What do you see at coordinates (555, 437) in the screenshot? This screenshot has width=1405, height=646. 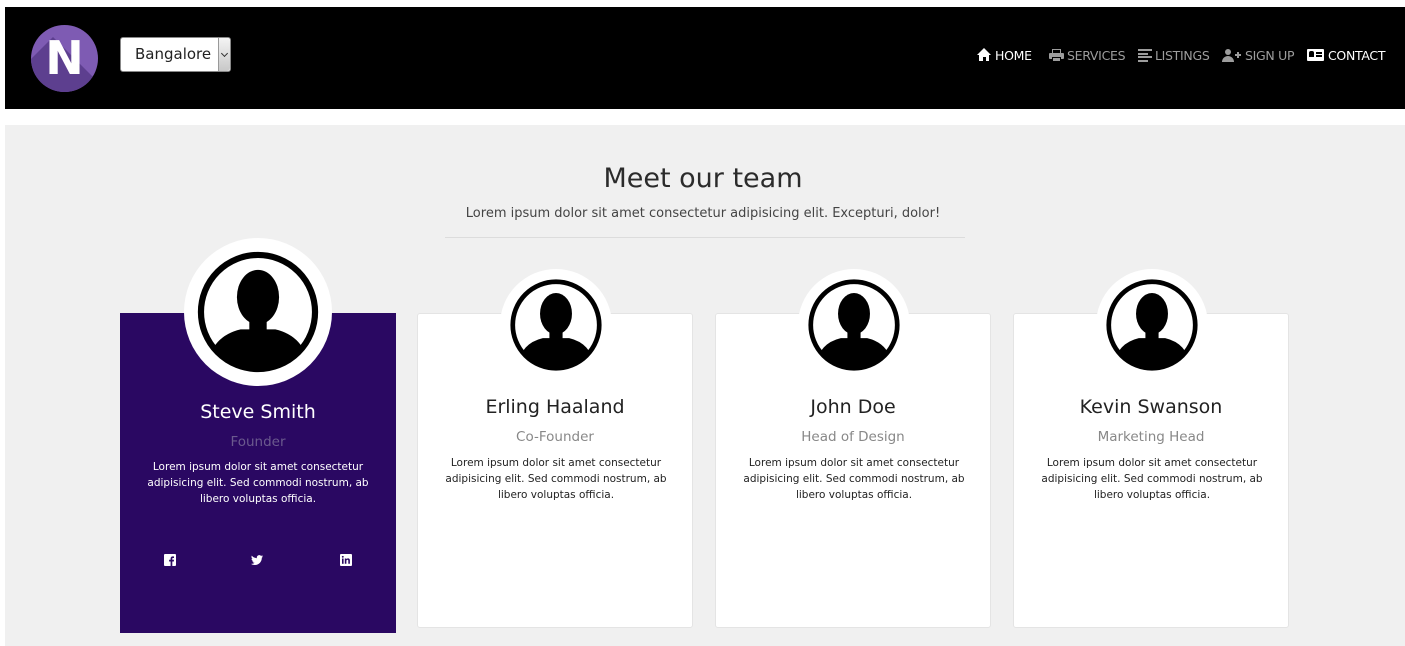 I see `member-role: Co-Founder` at bounding box center [555, 437].